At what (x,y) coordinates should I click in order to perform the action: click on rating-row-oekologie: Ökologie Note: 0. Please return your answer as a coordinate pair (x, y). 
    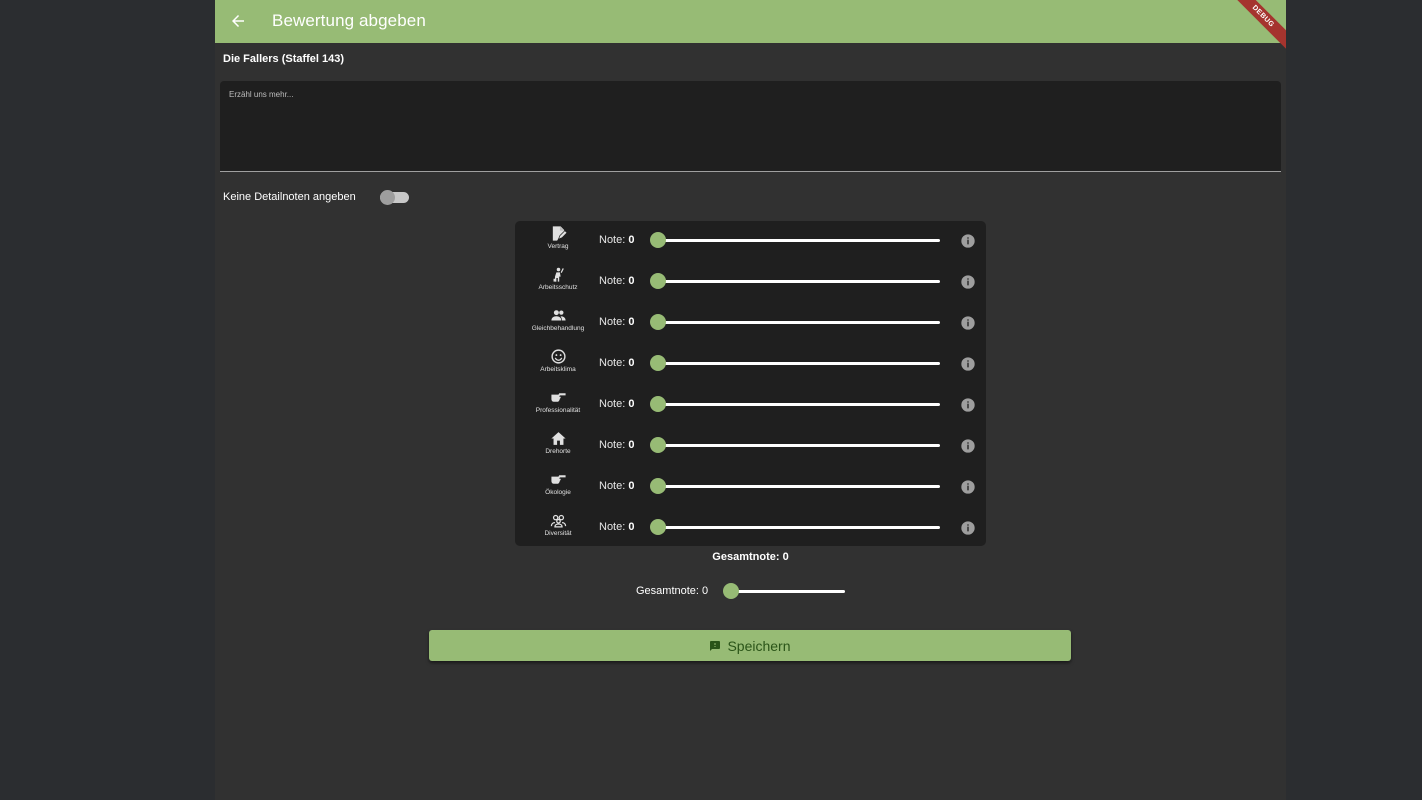
    Looking at the image, I should click on (750, 487).